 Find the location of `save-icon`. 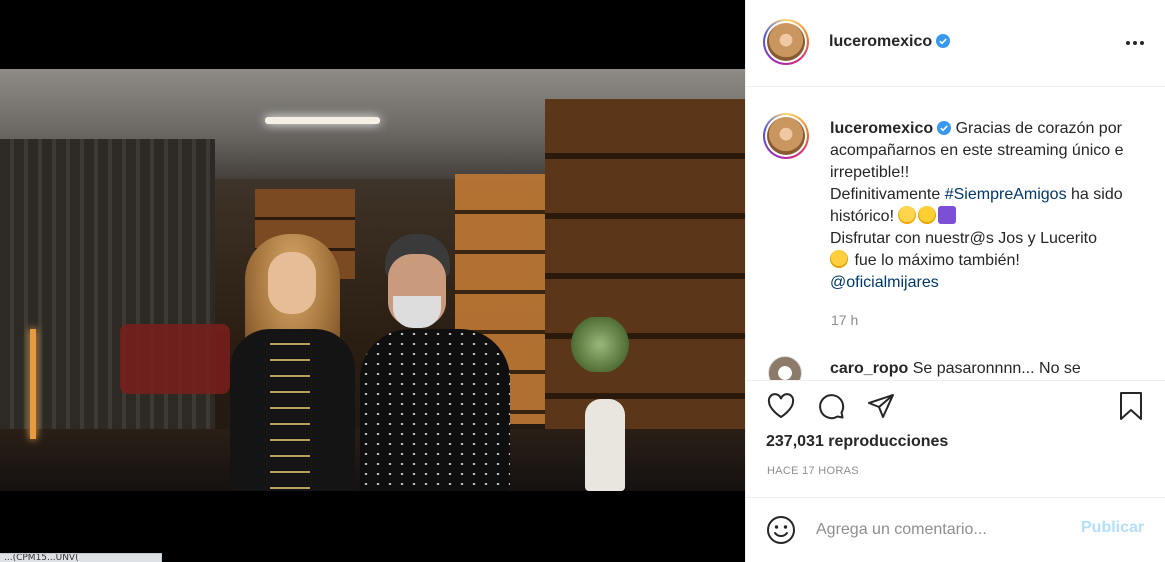

save-icon is located at coordinates (1131, 406).